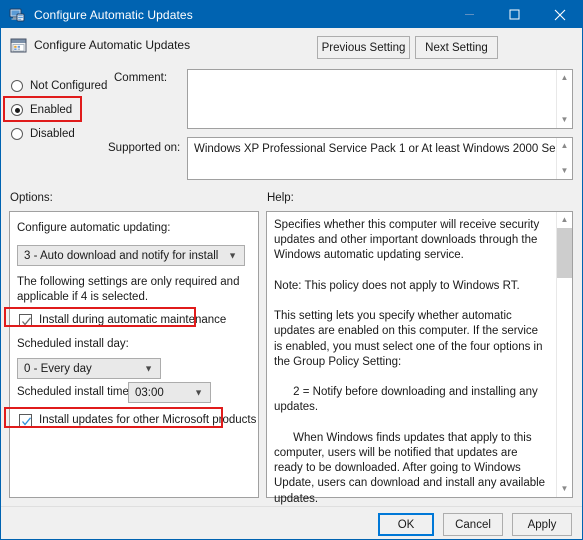 The width and height of the screenshot is (583, 540). Describe the element at coordinates (469, 14) in the screenshot. I see `minimize-button` at that location.